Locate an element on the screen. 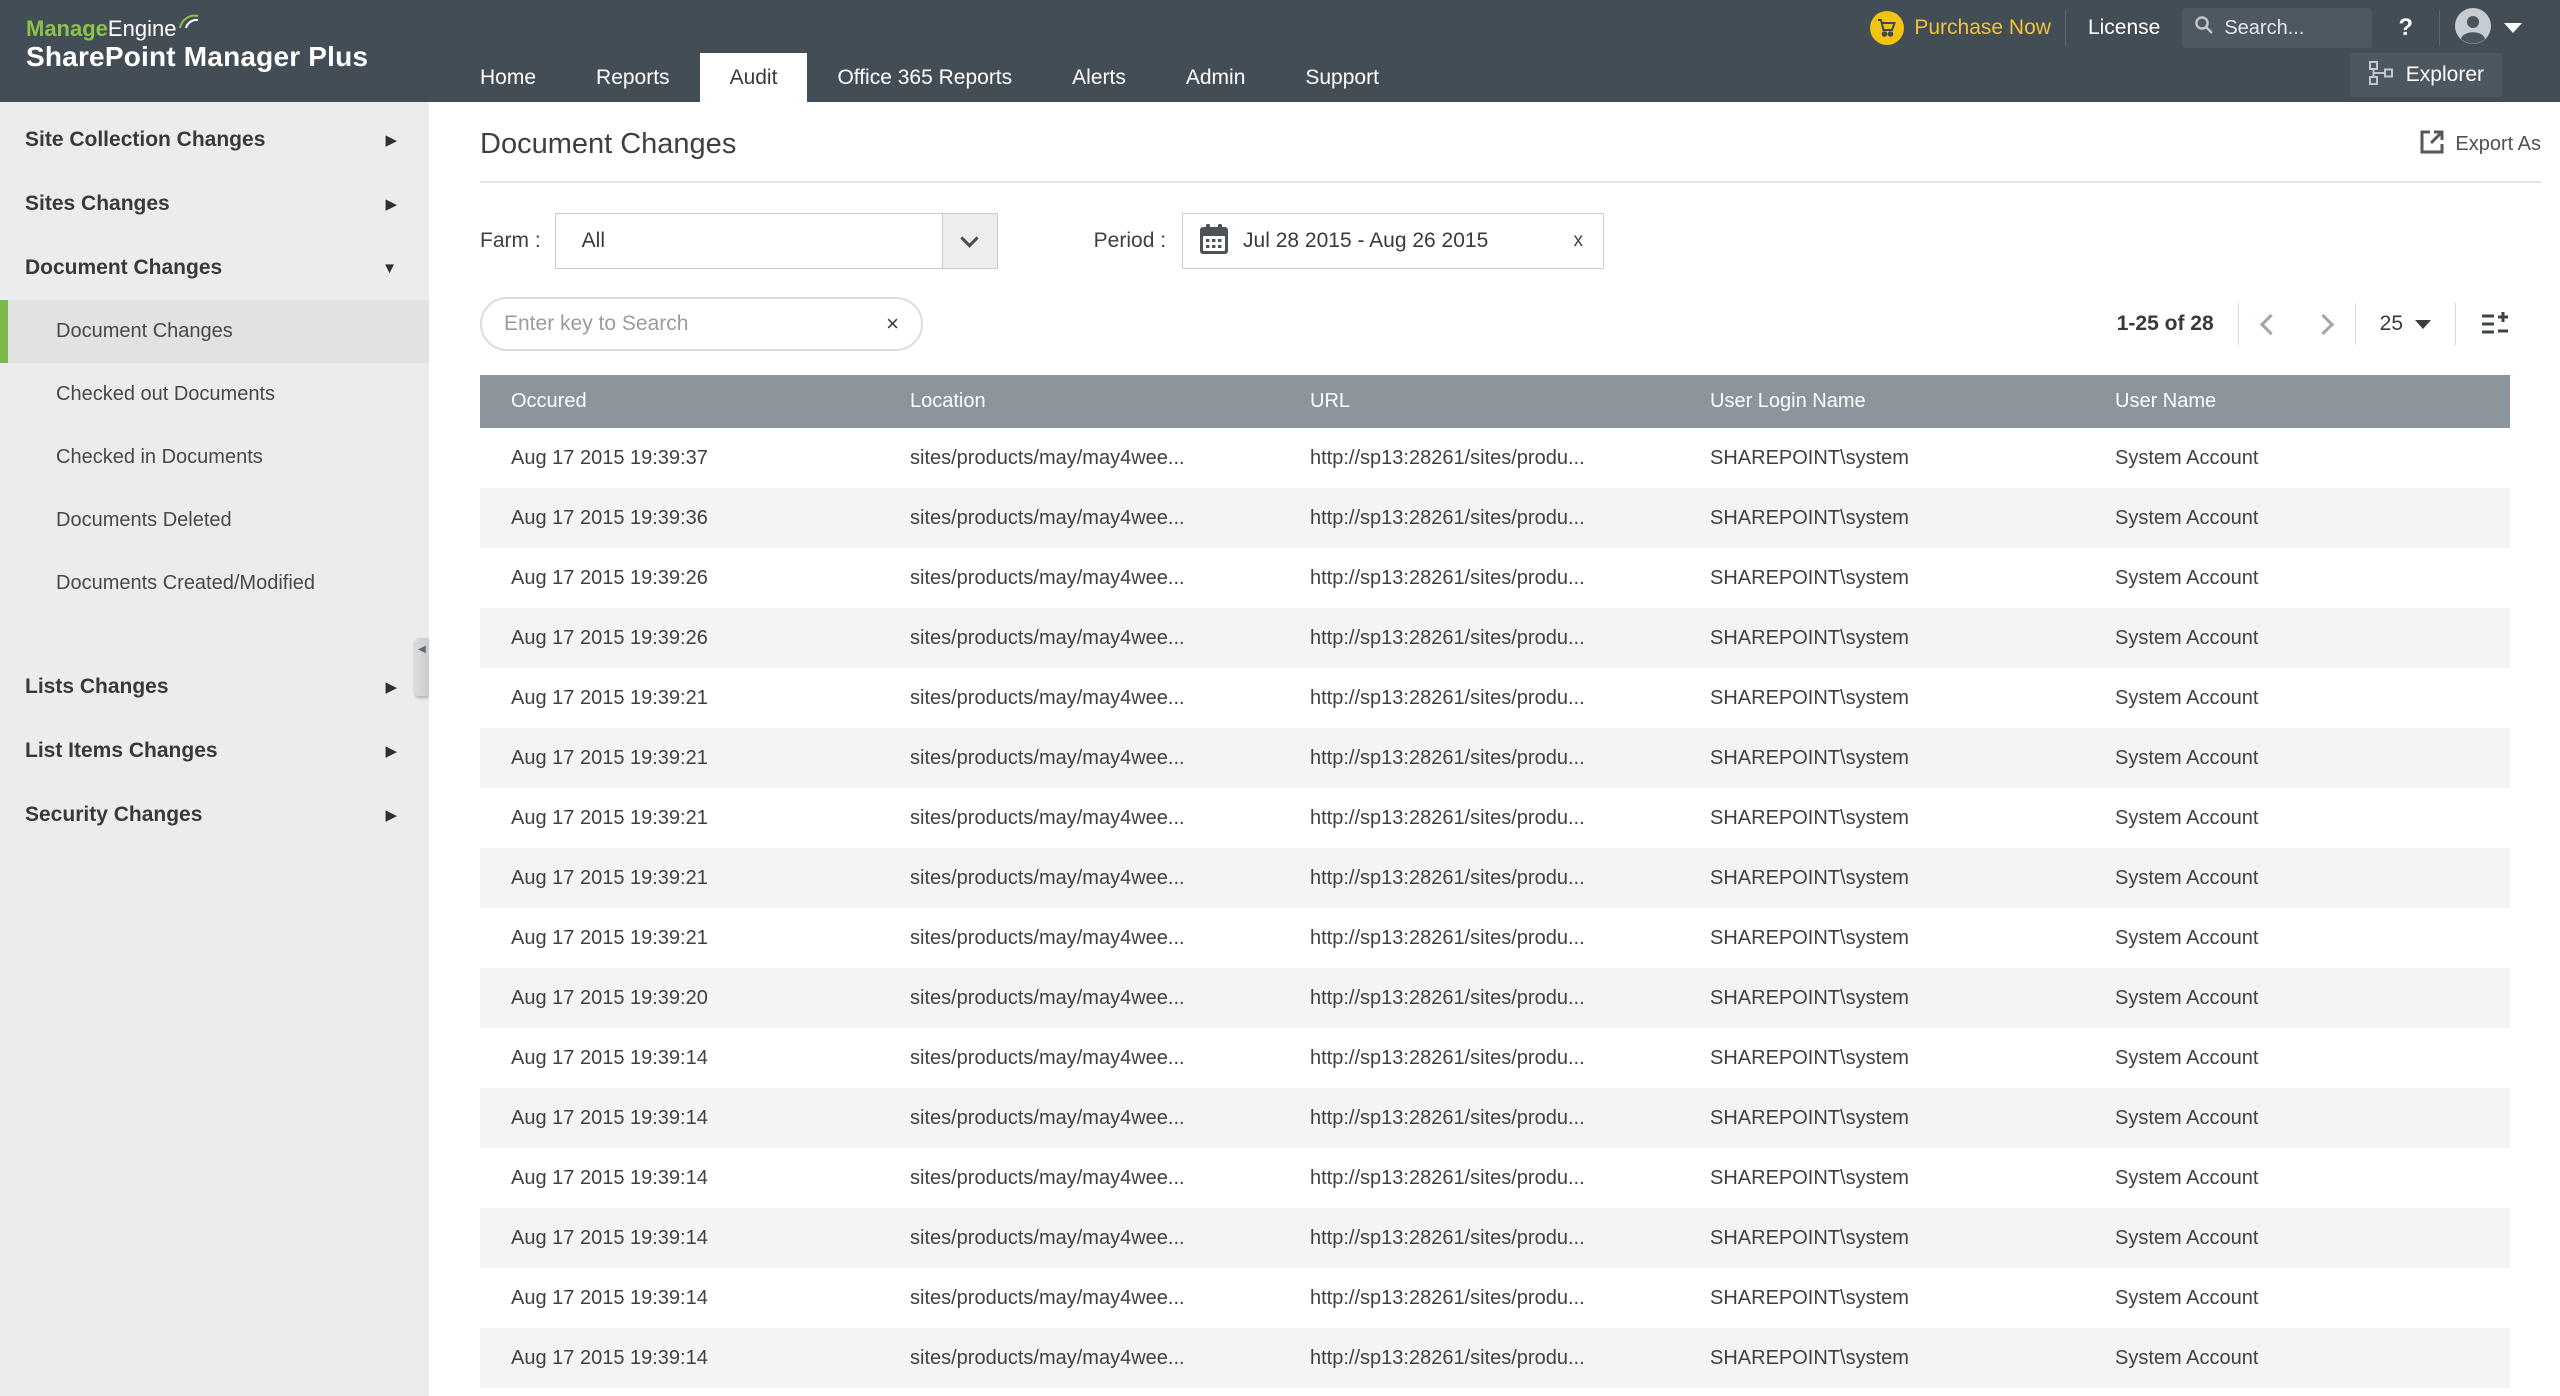 Image resolution: width=2560 pixels, height=1396 pixels. nav-tab-label: Office 365 Reports is located at coordinates (925, 77).